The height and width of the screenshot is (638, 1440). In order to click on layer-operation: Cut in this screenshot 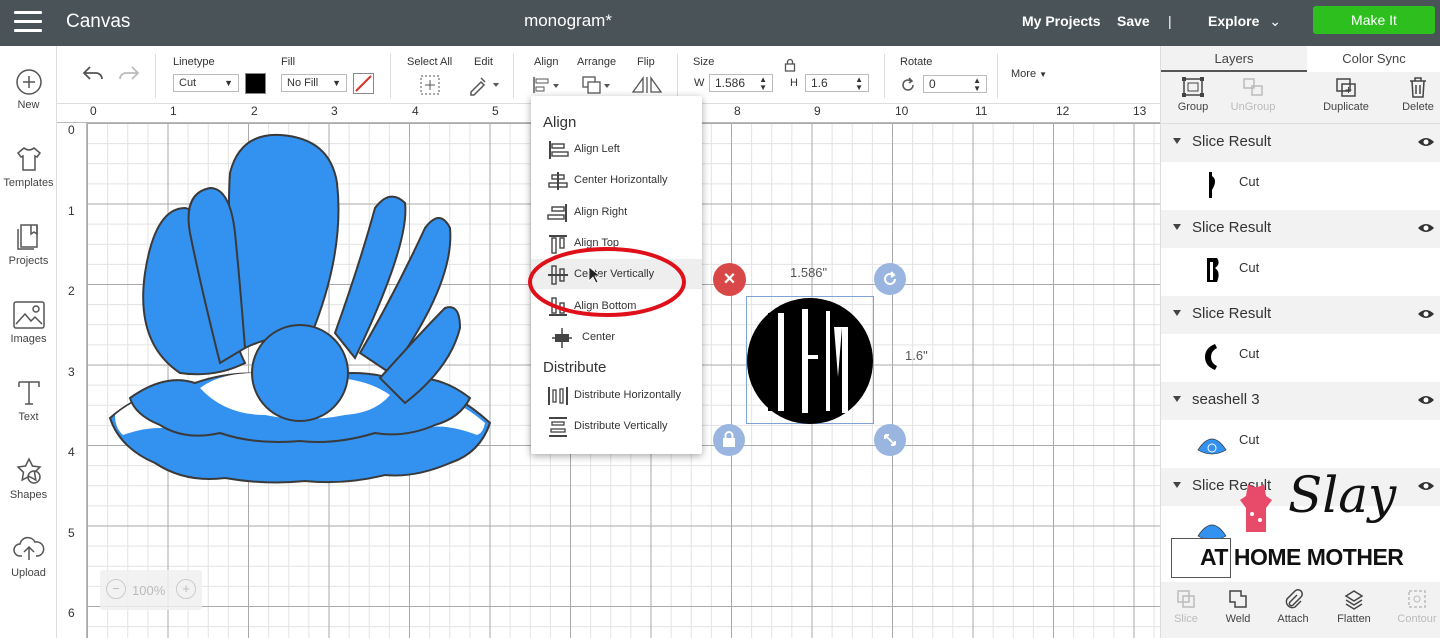, I will do `click(1249, 439)`.